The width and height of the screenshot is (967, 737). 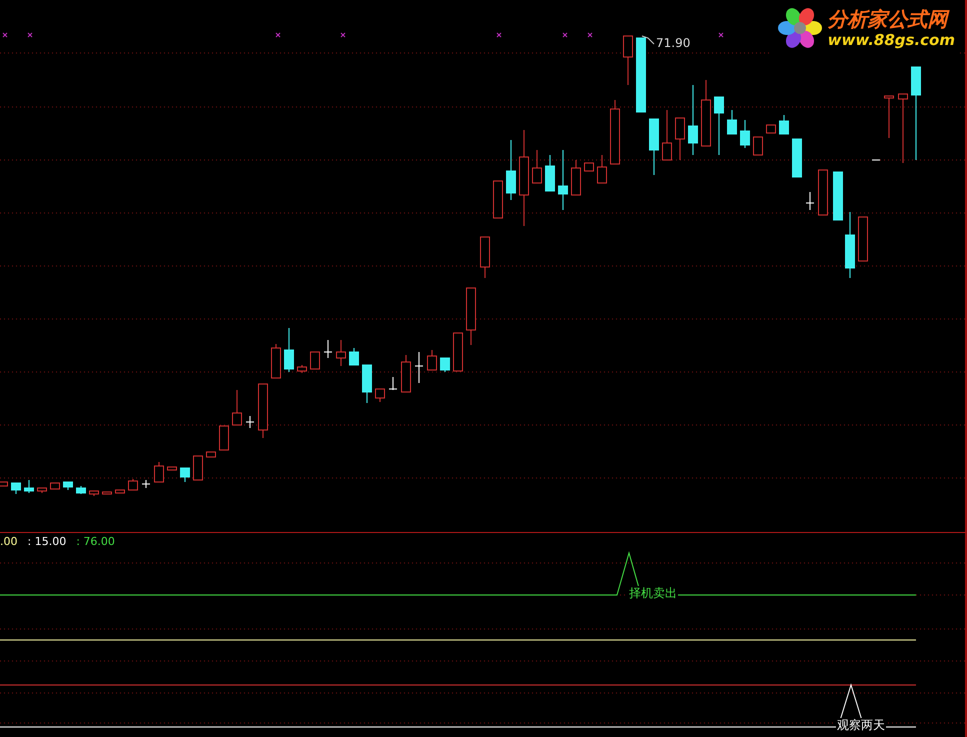 What do you see at coordinates (648, 40) in the screenshot?
I see `leader-line` at bounding box center [648, 40].